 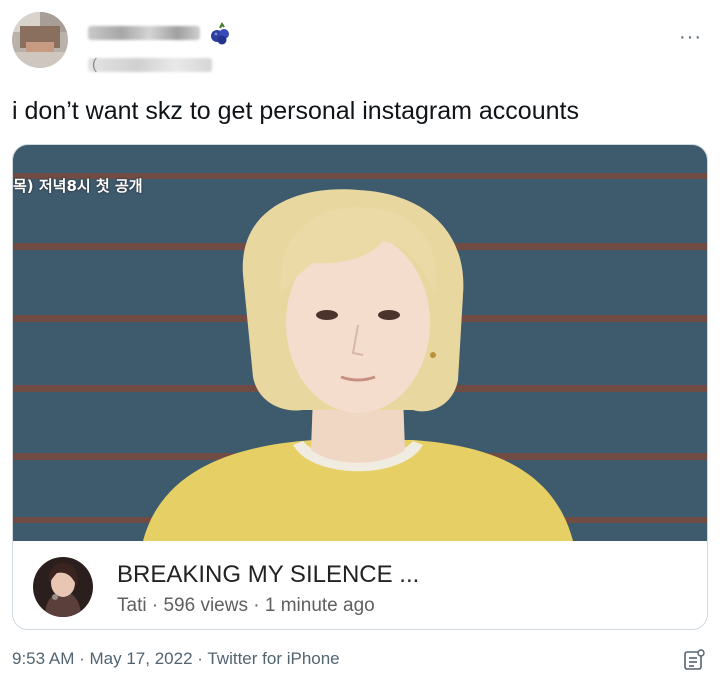 What do you see at coordinates (94, 64) in the screenshot?
I see `handle-paren: (` at bounding box center [94, 64].